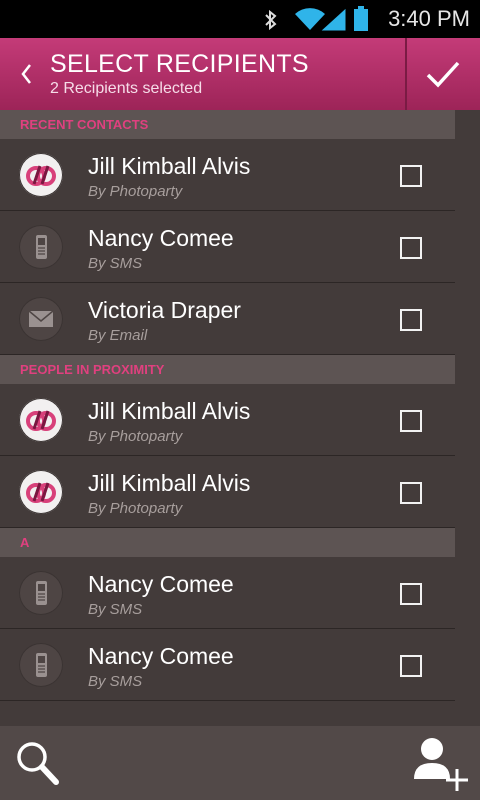 This screenshot has width=480, height=800. What do you see at coordinates (429, 18) in the screenshot?
I see `status-time: 3:40 PM` at bounding box center [429, 18].